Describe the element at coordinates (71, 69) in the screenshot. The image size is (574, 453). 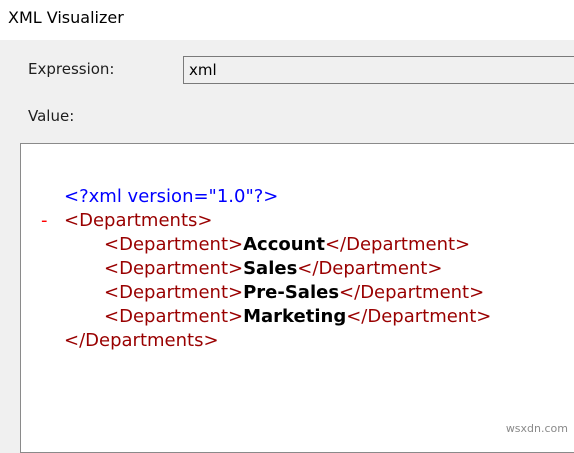
I see `expression-label: Expression:` at that location.